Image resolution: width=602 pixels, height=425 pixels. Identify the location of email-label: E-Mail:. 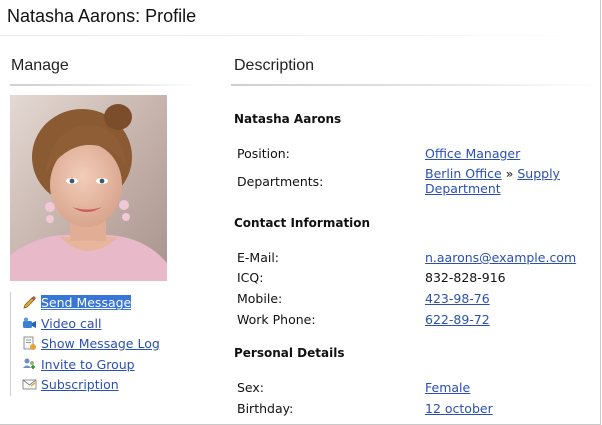
(258, 257).